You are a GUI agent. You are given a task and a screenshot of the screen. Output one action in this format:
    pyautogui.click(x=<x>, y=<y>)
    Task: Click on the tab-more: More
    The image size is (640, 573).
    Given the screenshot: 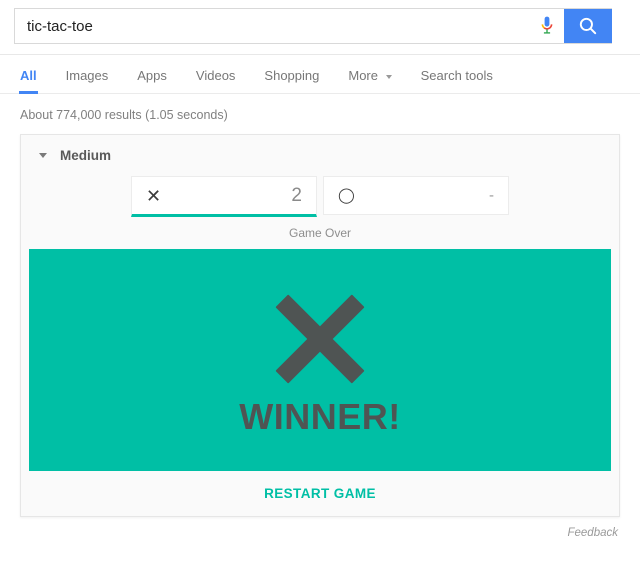 What is the action you would take?
    pyautogui.click(x=370, y=80)
    